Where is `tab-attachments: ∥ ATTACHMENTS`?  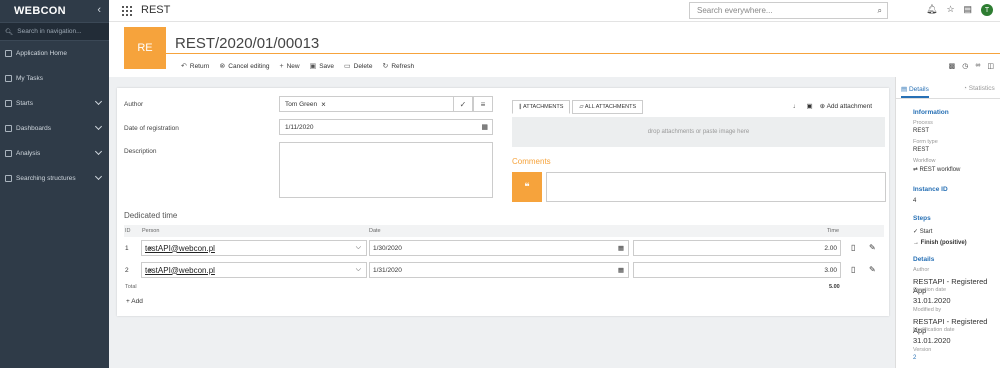
tab-attachments: ∥ ATTACHMENTS is located at coordinates (541, 107).